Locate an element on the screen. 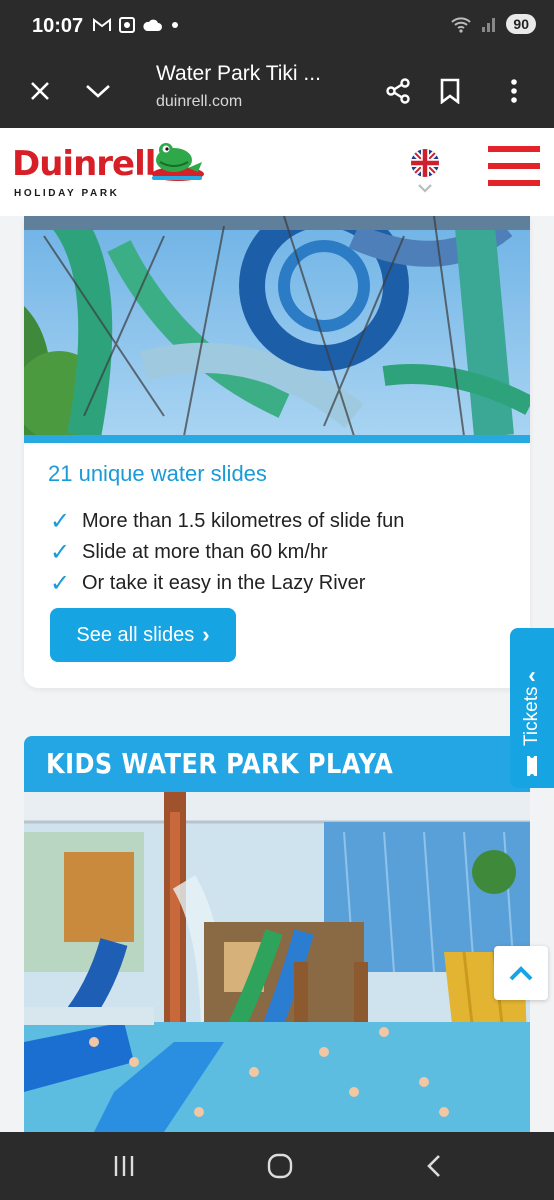 This screenshot has height=1200, width=554. kids-banner: KIDS WATER PARK PLAYA is located at coordinates (277, 764).